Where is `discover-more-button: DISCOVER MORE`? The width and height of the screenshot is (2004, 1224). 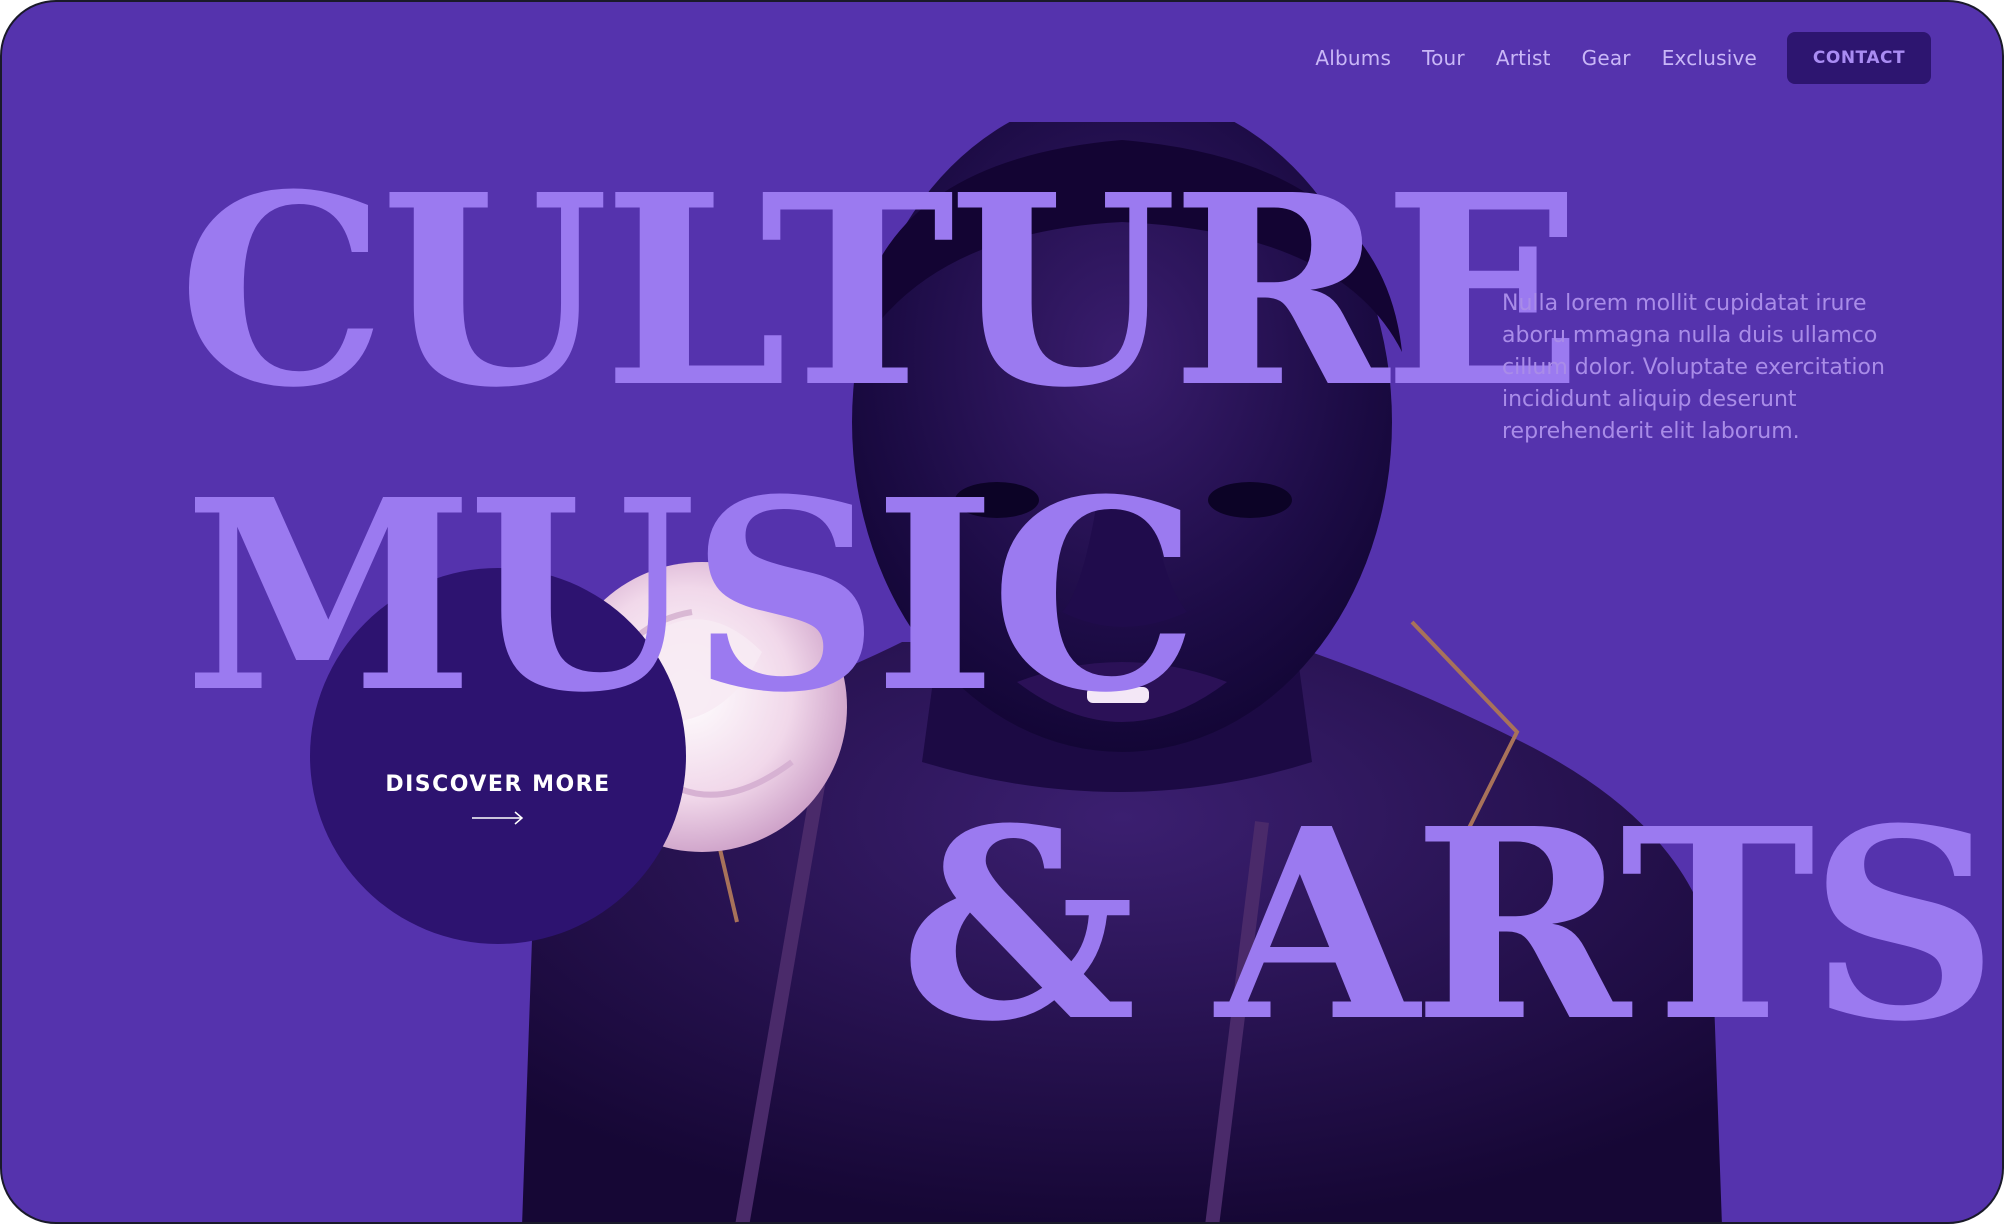 discover-more-button: DISCOVER MORE is located at coordinates (498, 798).